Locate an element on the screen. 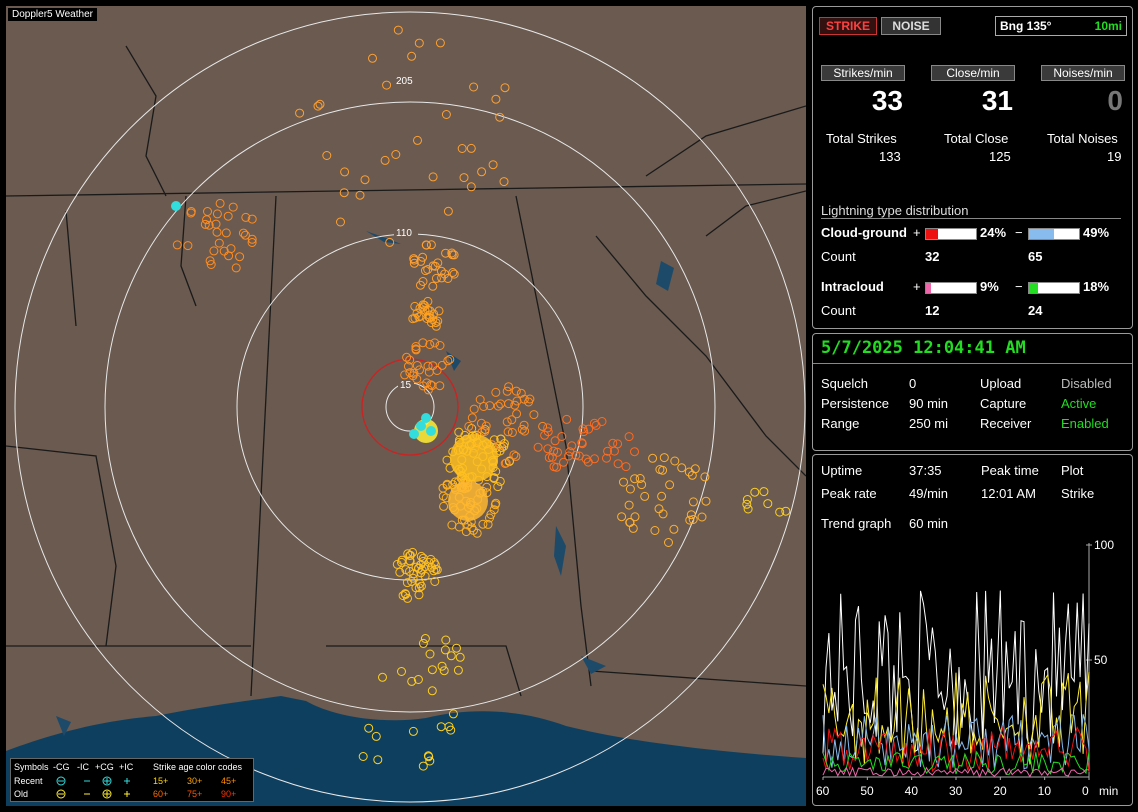 The width and height of the screenshot is (1138, 812). recent-strike-marker is located at coordinates (176, 206).